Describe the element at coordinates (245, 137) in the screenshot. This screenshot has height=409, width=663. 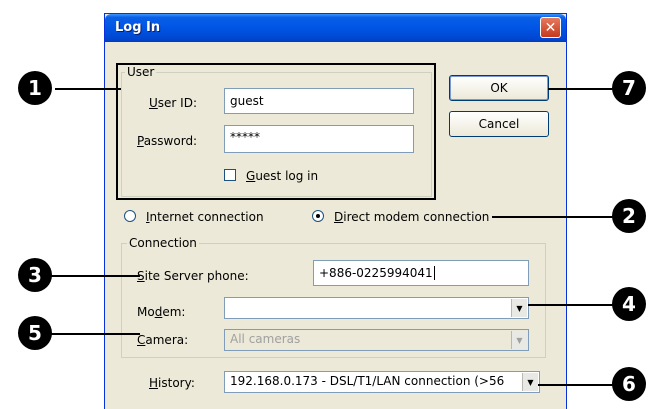
I see `password-value: *****` at that location.